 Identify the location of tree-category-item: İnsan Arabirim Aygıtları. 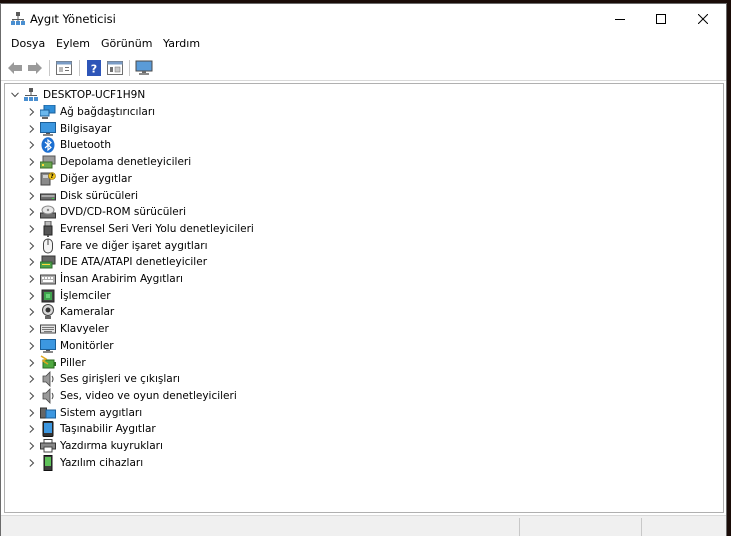
(105, 279).